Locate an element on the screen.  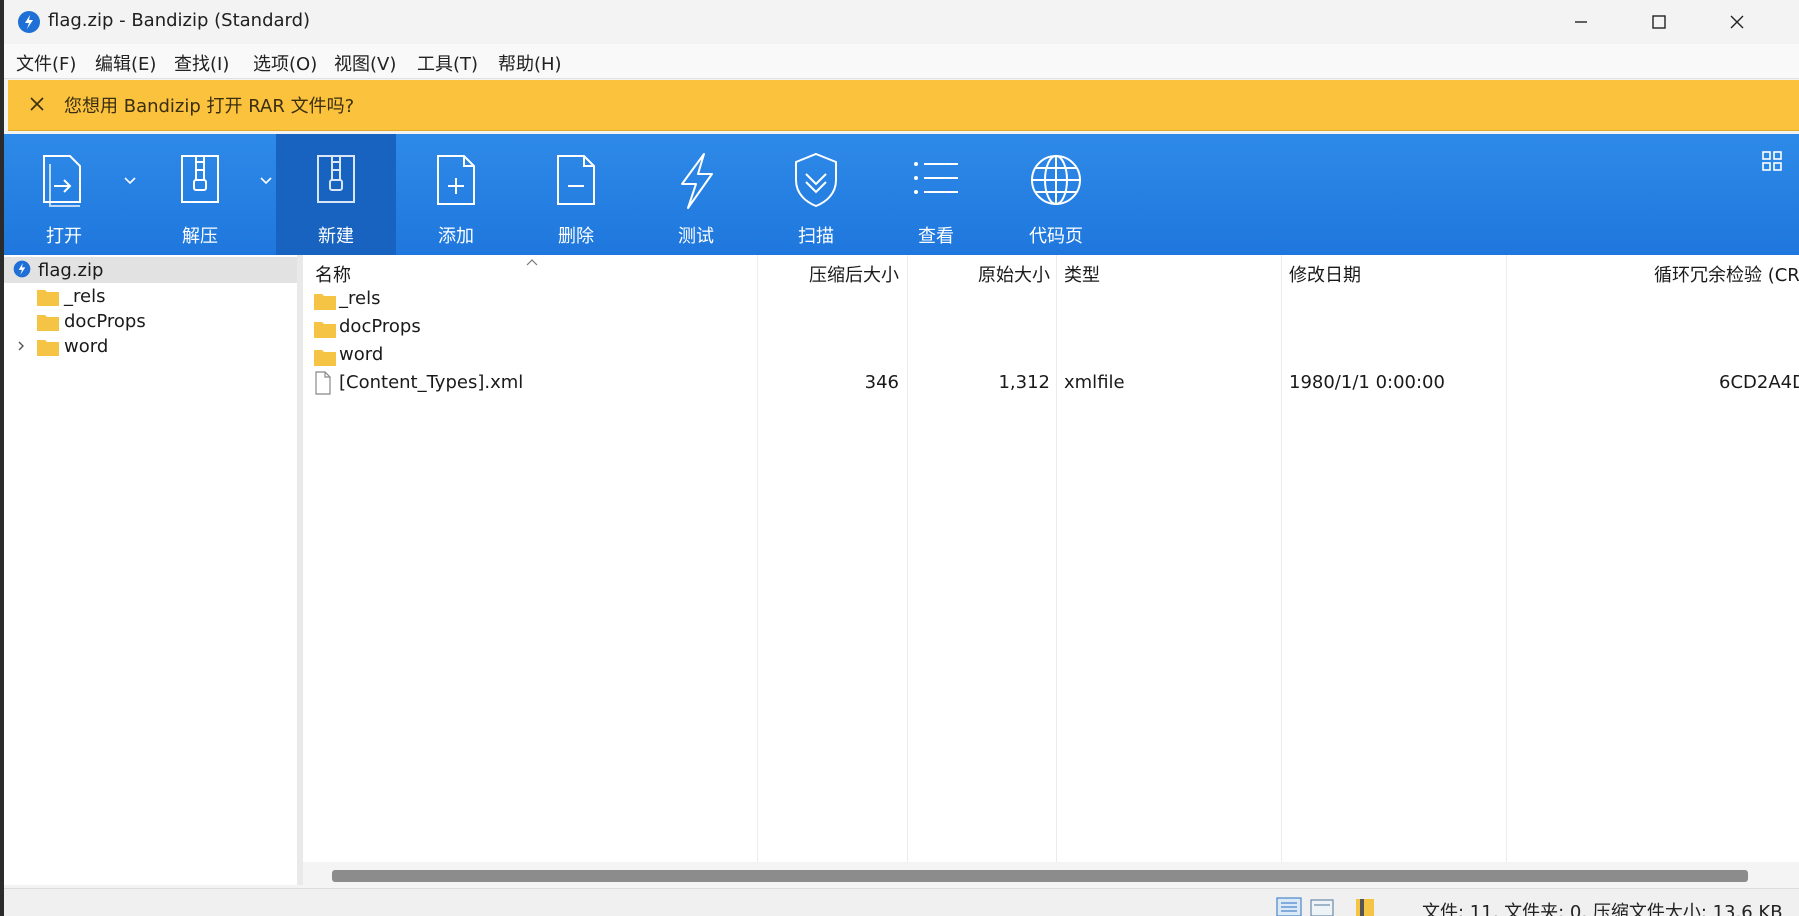
tree-item-word: word is located at coordinates (150, 346).